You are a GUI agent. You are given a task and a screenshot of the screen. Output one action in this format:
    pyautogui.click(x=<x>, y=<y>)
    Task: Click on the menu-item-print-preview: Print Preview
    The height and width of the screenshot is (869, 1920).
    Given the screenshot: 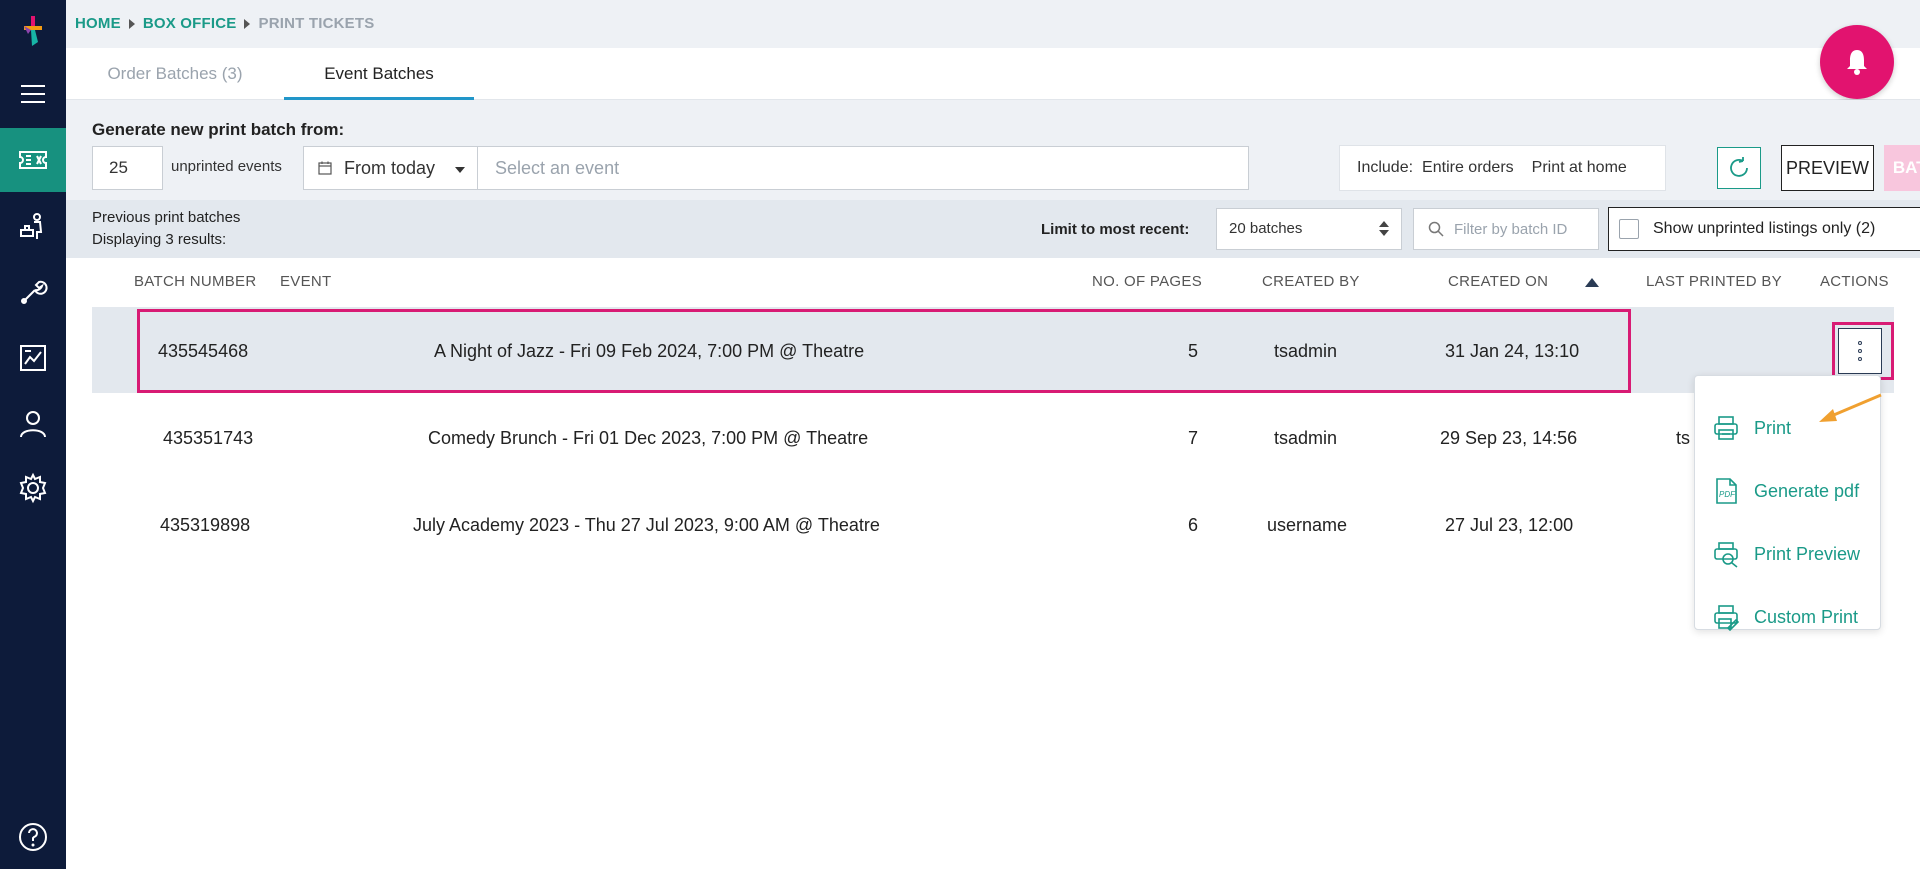 What is the action you would take?
    pyautogui.click(x=1786, y=554)
    